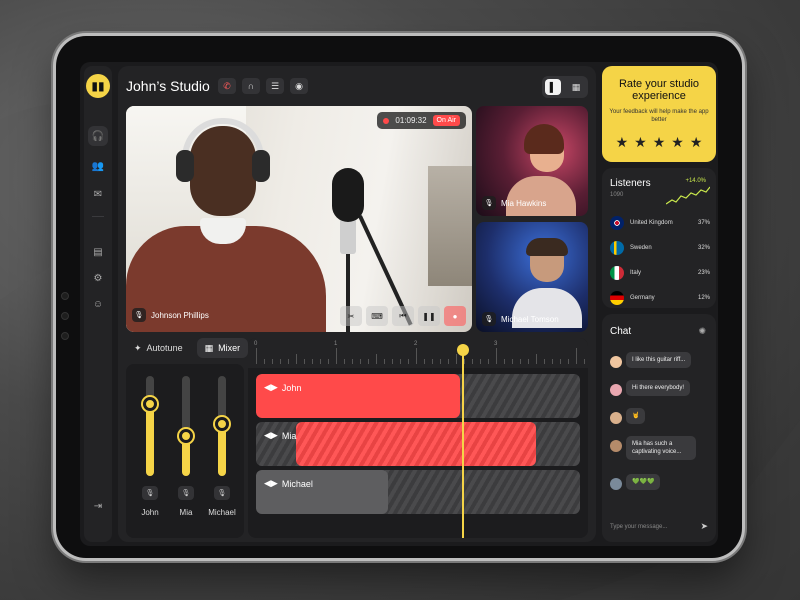  What do you see at coordinates (297, 483) in the screenshot?
I see `track-name: Michael` at bounding box center [297, 483].